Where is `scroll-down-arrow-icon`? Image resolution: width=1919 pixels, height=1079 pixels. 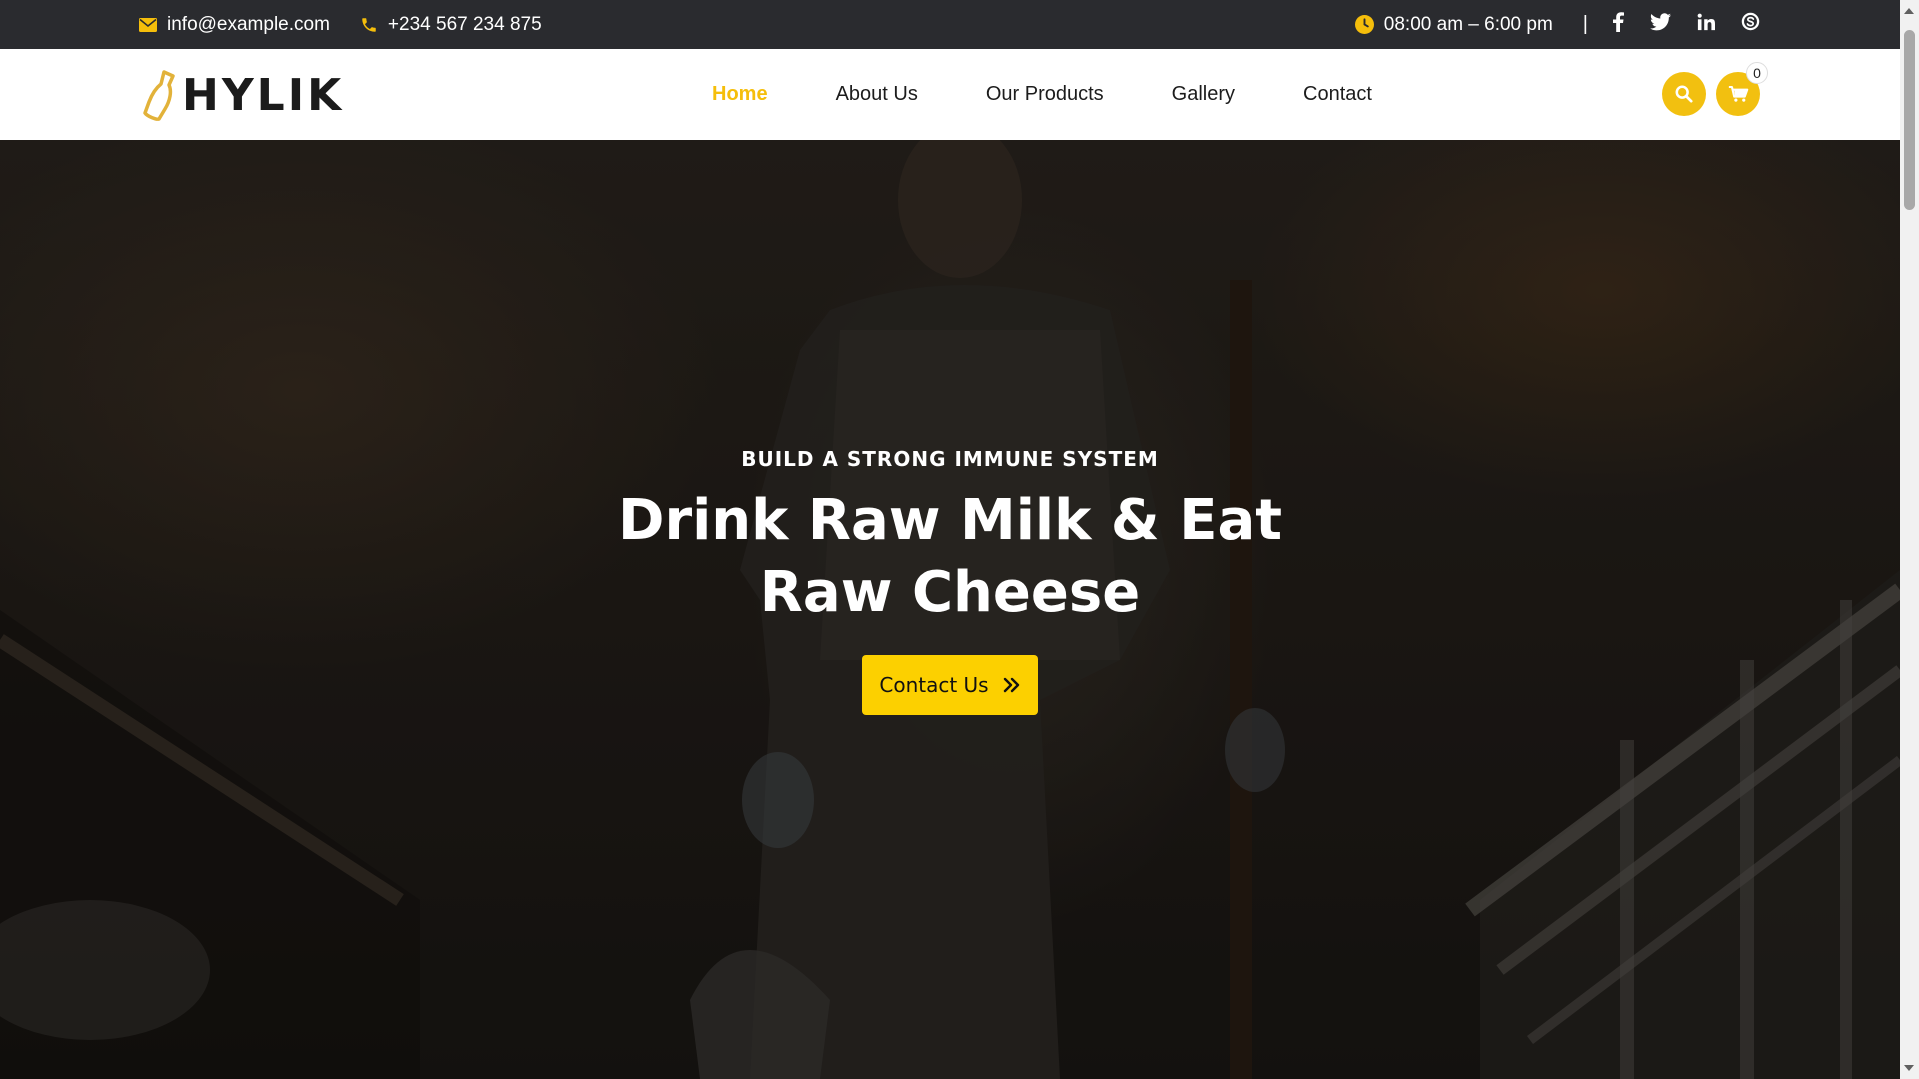
scroll-down-arrow-icon is located at coordinates (1909, 1068).